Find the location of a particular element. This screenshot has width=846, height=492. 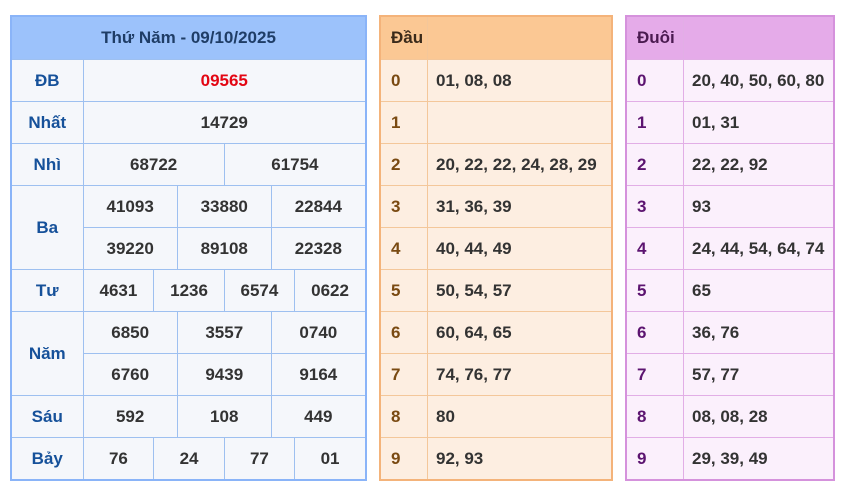

tail-row: 5 65 is located at coordinates (730, 290).